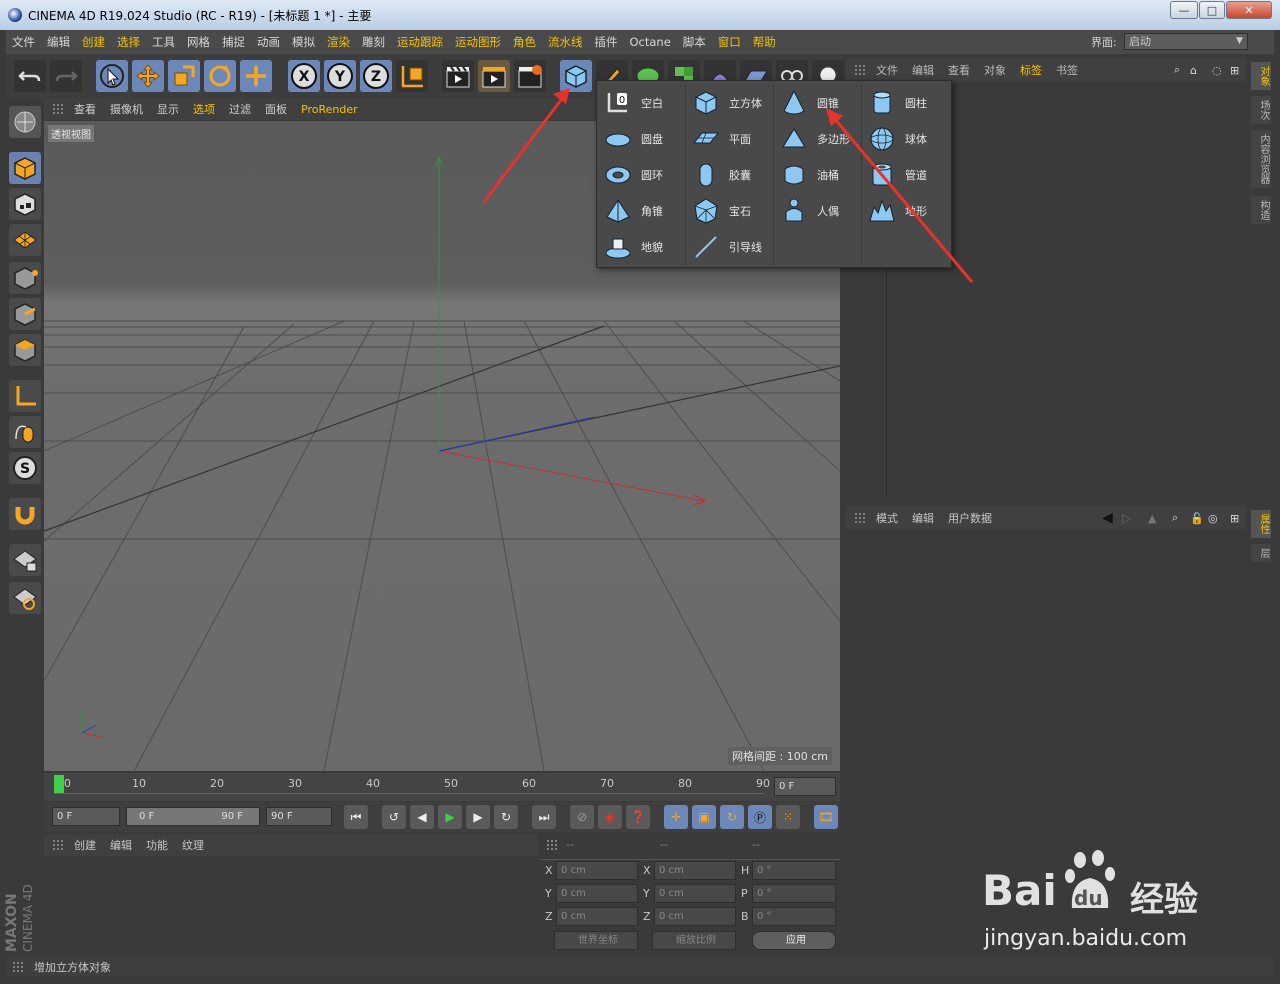  What do you see at coordinates (25, 122) in the screenshot?
I see `make-editable-button` at bounding box center [25, 122].